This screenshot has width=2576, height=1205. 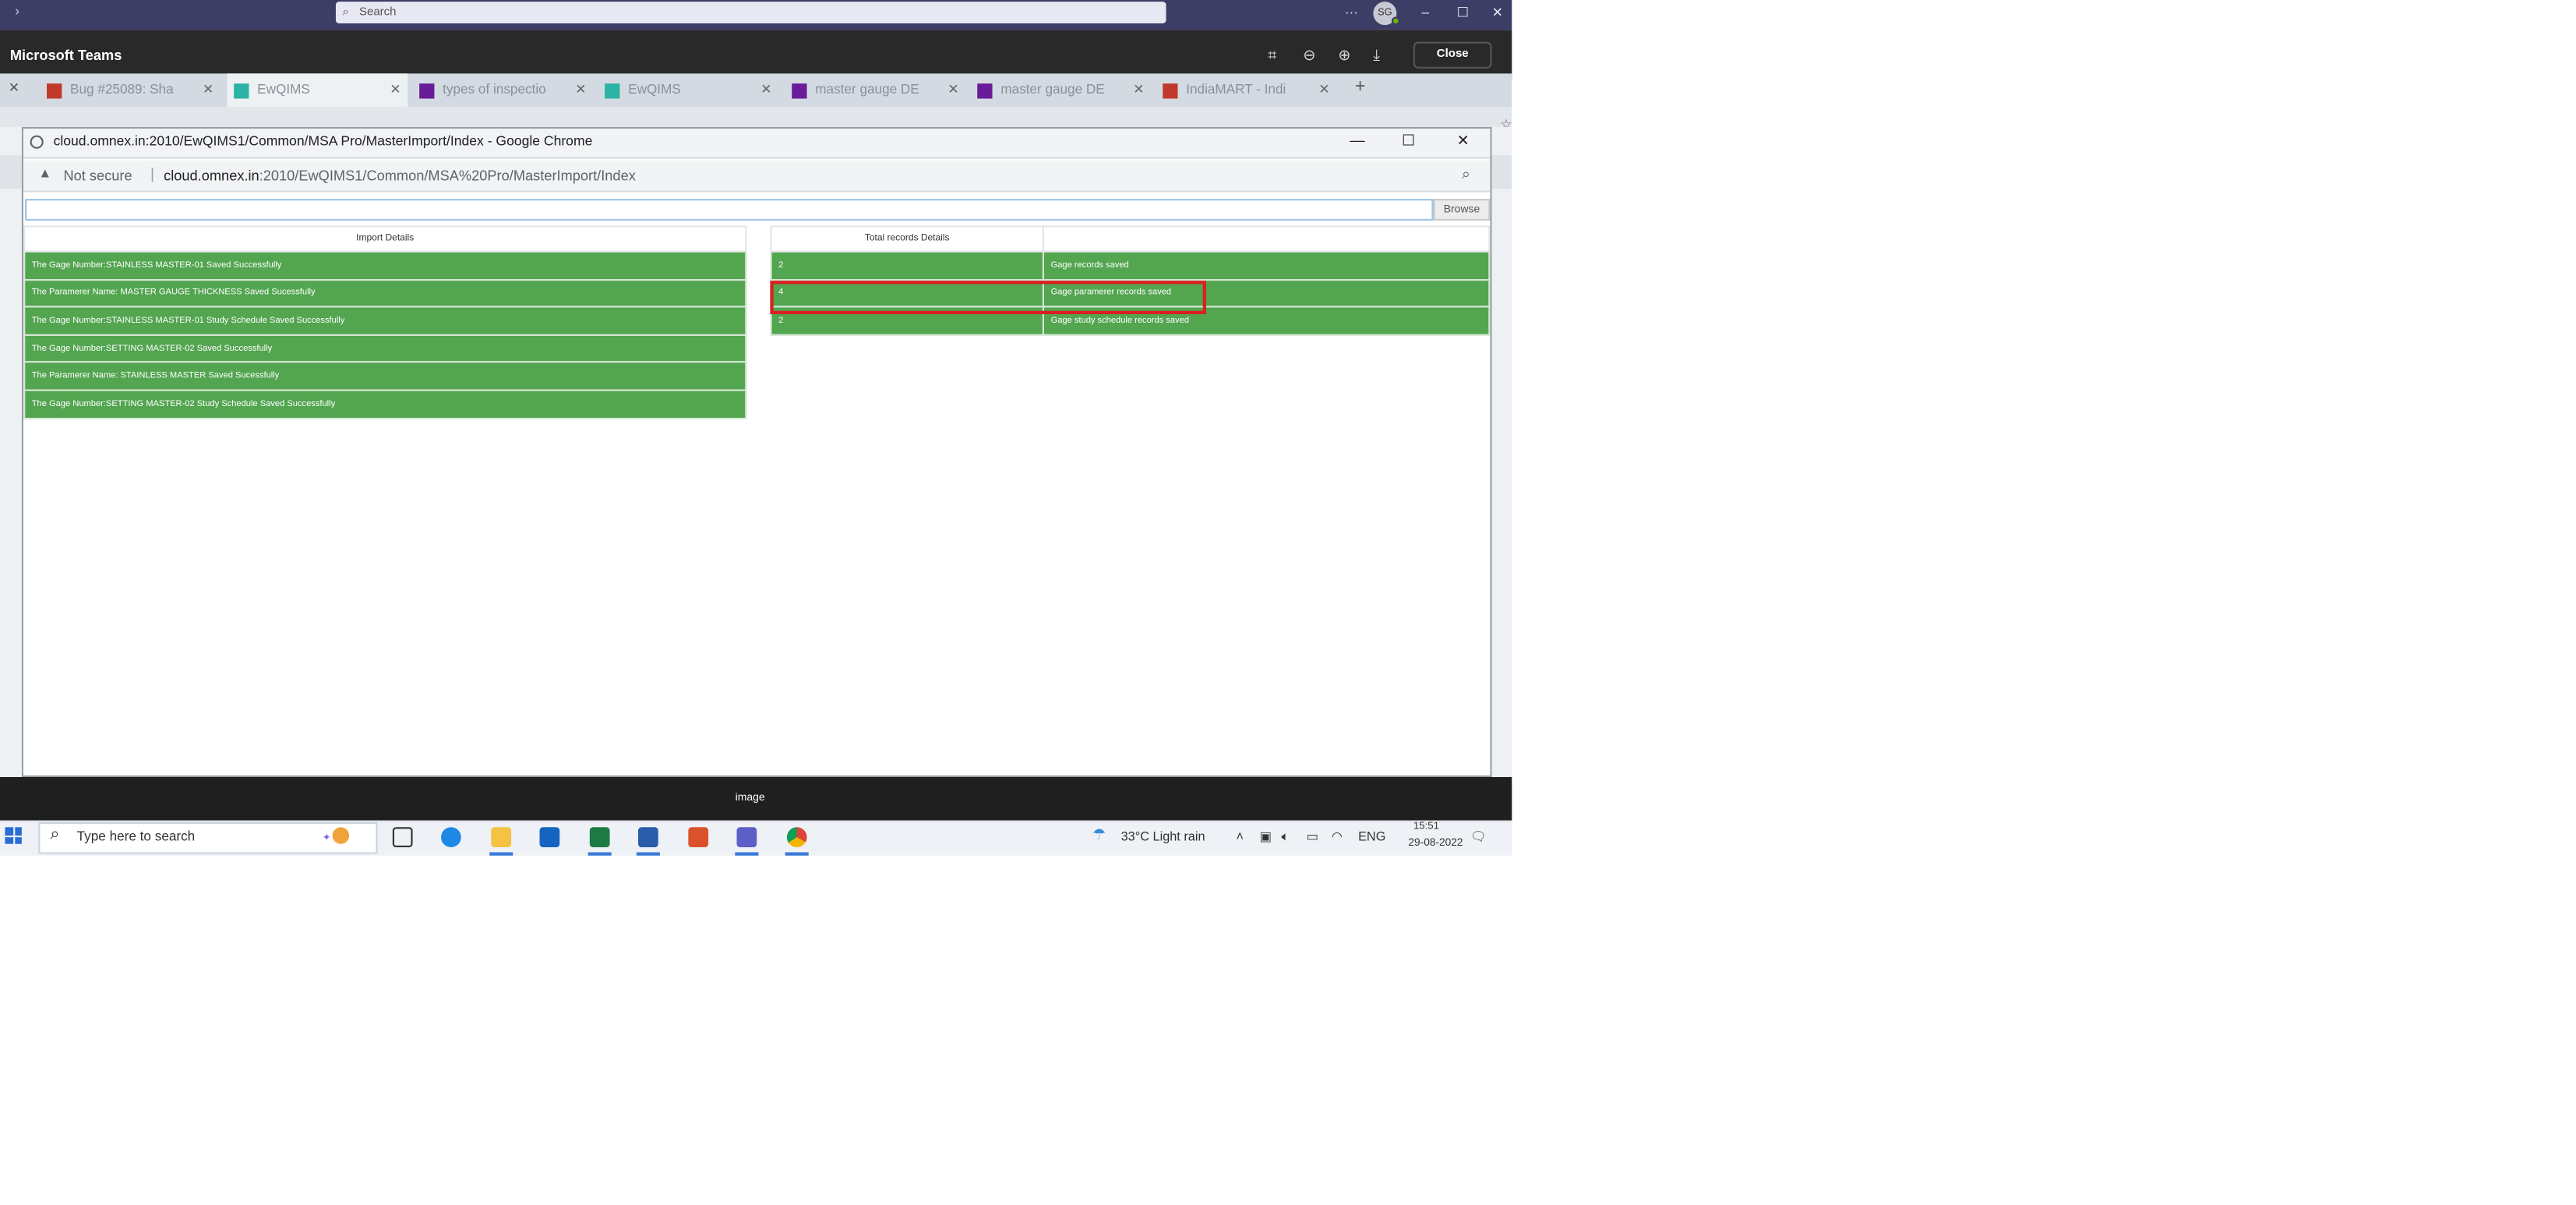 I want to click on edge-browser-icon, so click(x=451, y=837).